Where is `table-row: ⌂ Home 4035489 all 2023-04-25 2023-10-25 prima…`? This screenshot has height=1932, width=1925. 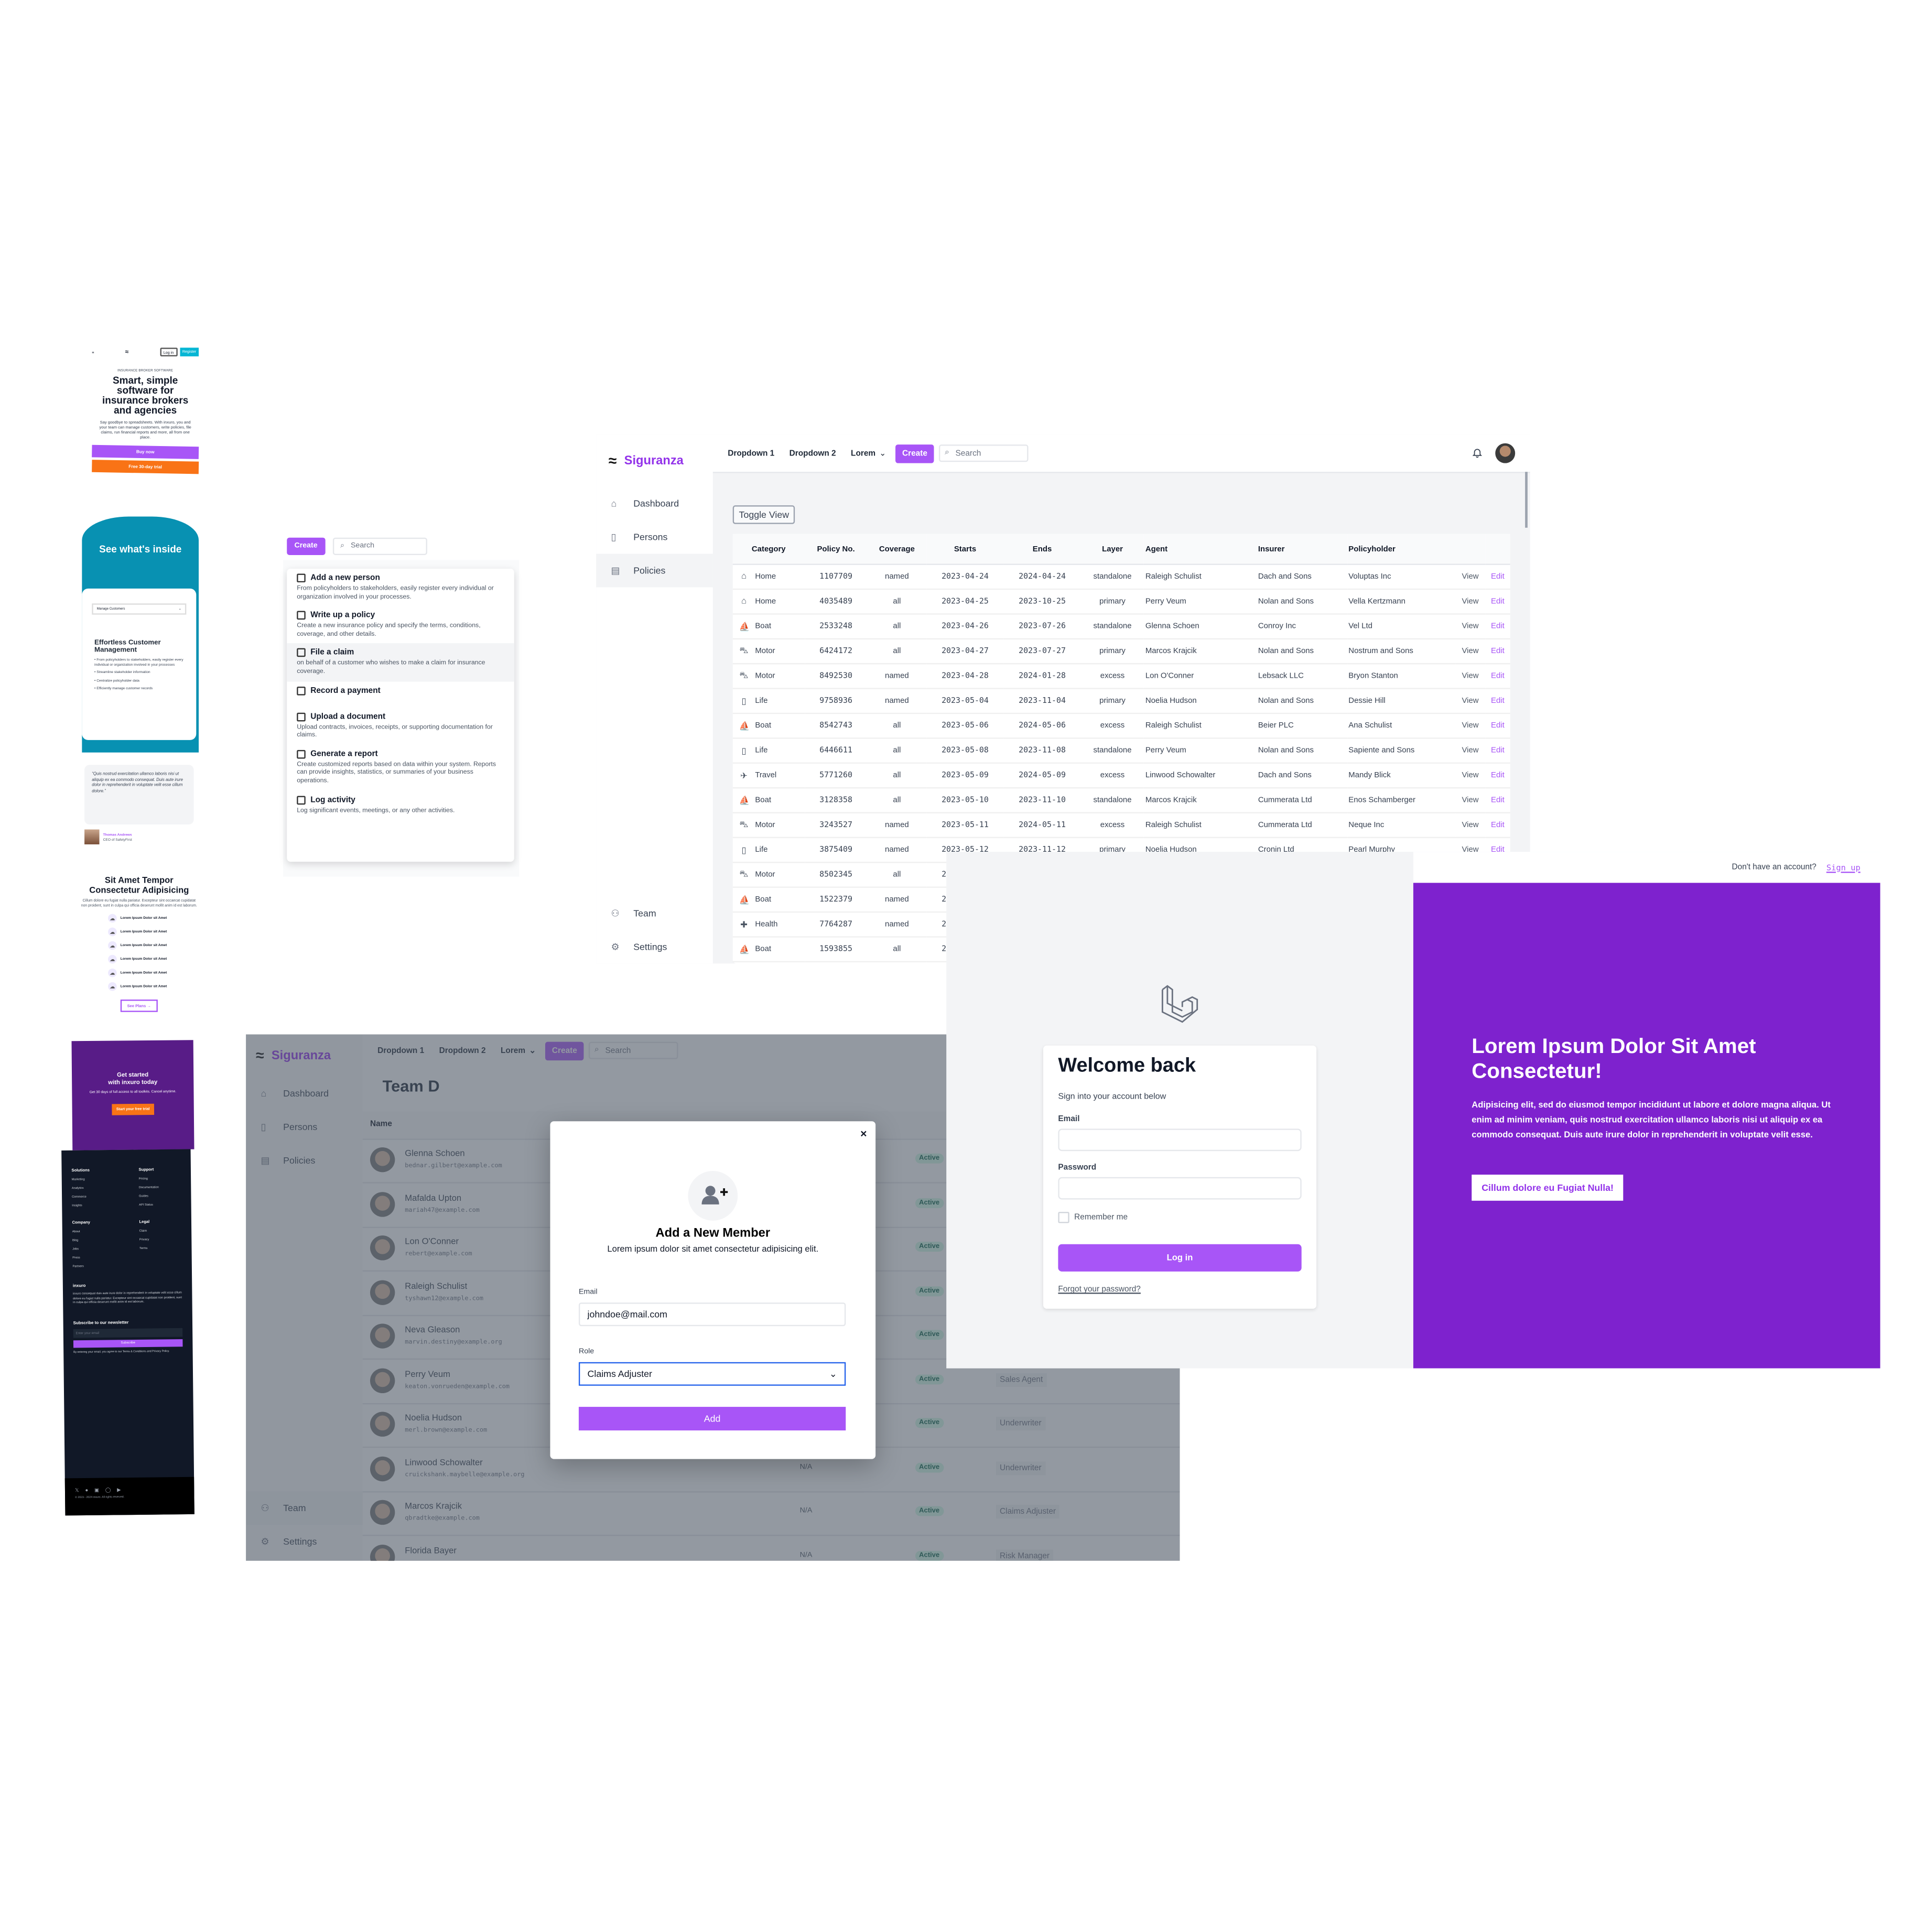
table-row: ⌂ Home 4035489 all 2023-04-25 2023-10-25 prima… is located at coordinates (1121, 602).